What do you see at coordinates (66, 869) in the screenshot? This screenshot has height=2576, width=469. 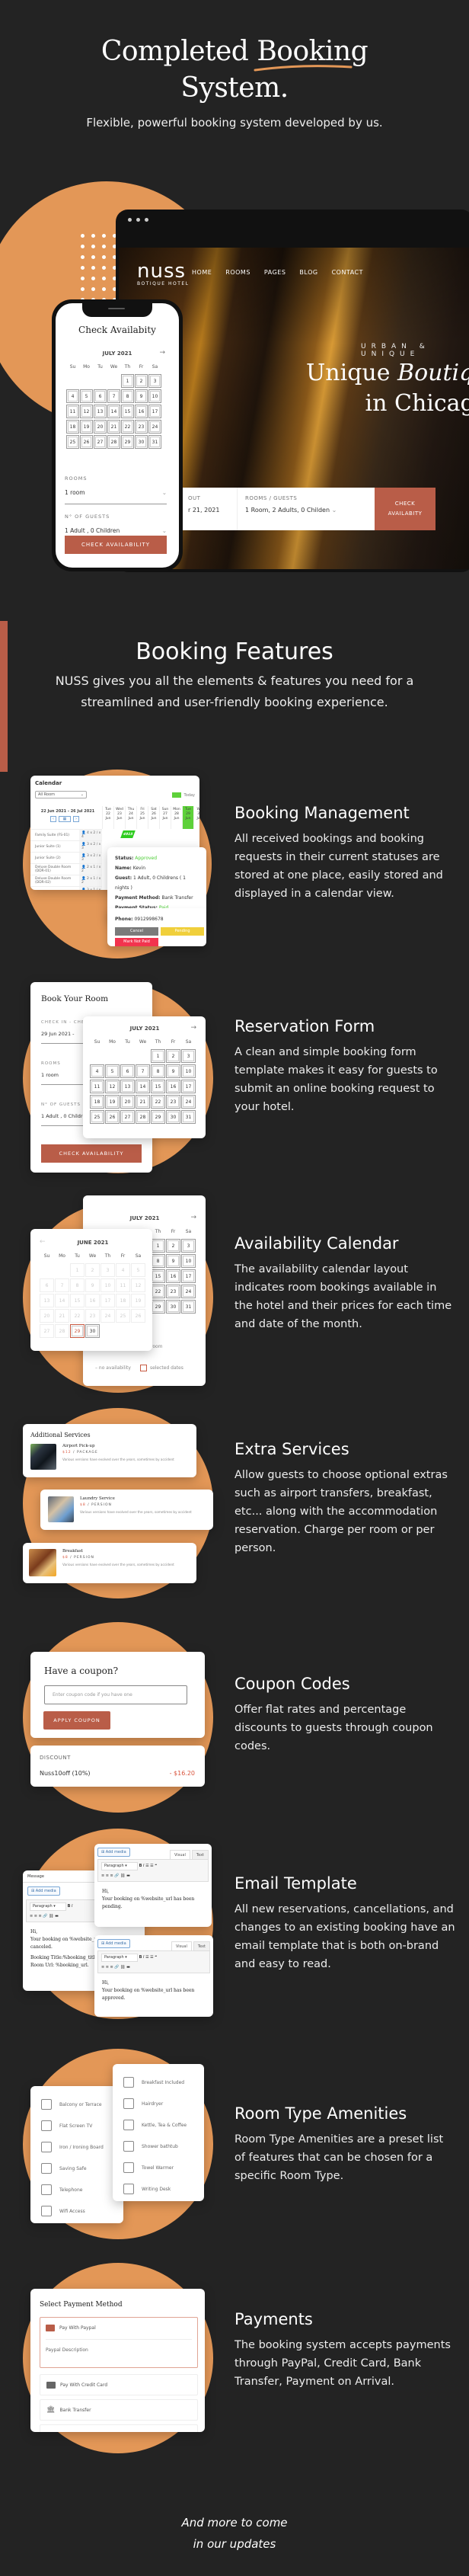 I see `room-row: Deluxe Double Room (DDR-01) 👤 2 x 1 / x 2` at bounding box center [66, 869].